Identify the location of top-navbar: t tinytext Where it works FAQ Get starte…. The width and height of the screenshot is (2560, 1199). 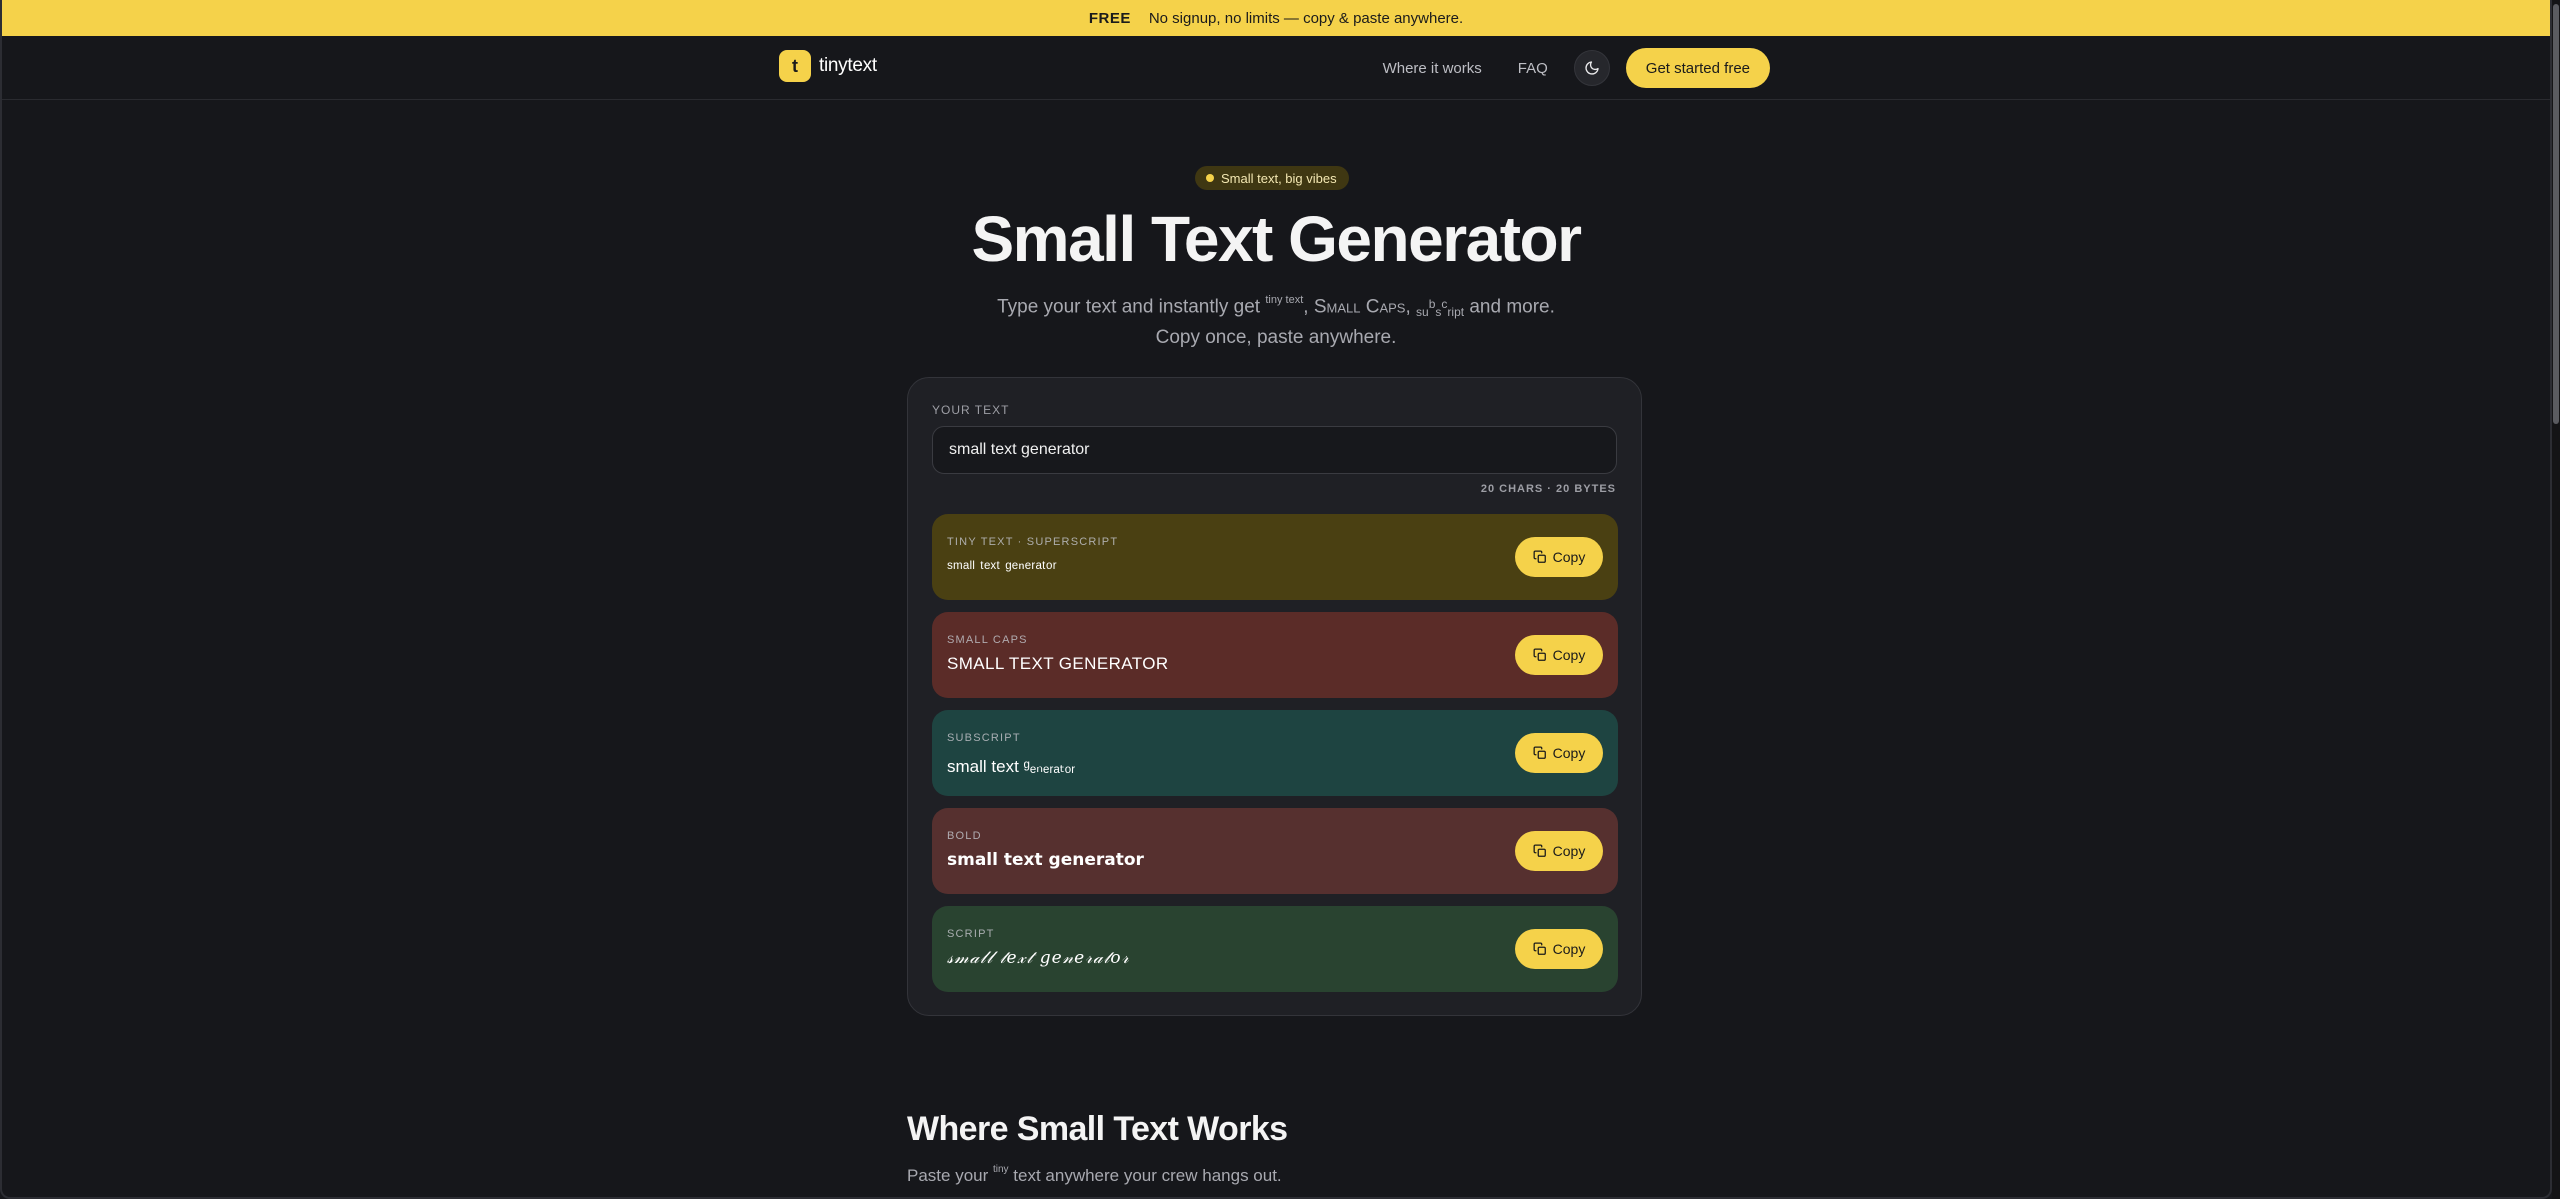
(1276, 68).